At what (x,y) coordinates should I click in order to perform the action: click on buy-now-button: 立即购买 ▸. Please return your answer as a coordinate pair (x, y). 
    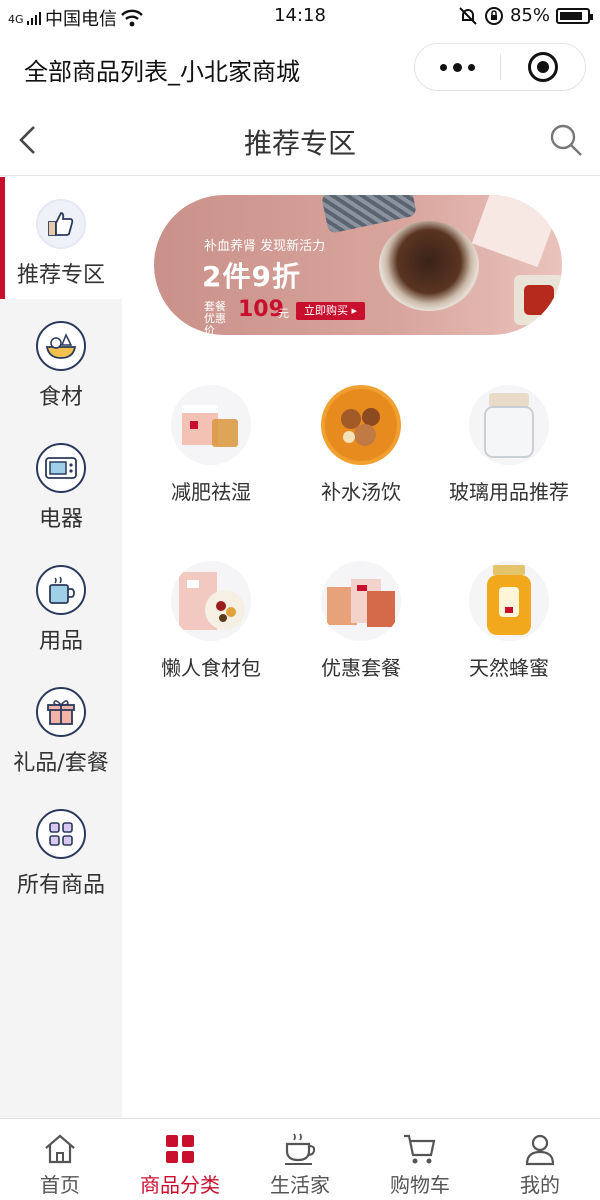
    Looking at the image, I should click on (331, 311).